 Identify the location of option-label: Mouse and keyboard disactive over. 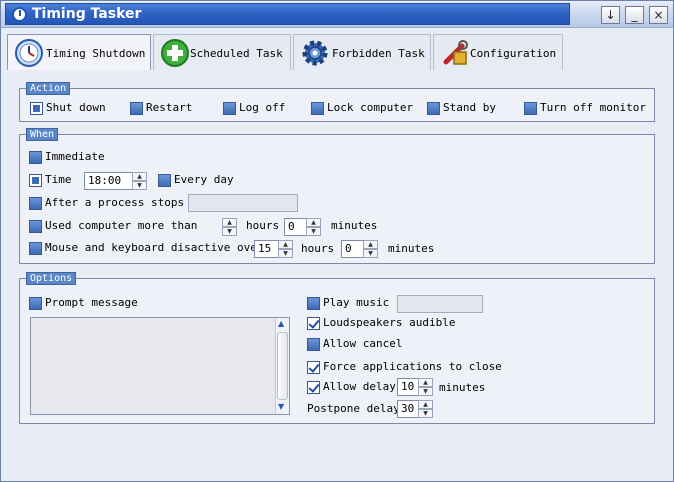
(154, 247).